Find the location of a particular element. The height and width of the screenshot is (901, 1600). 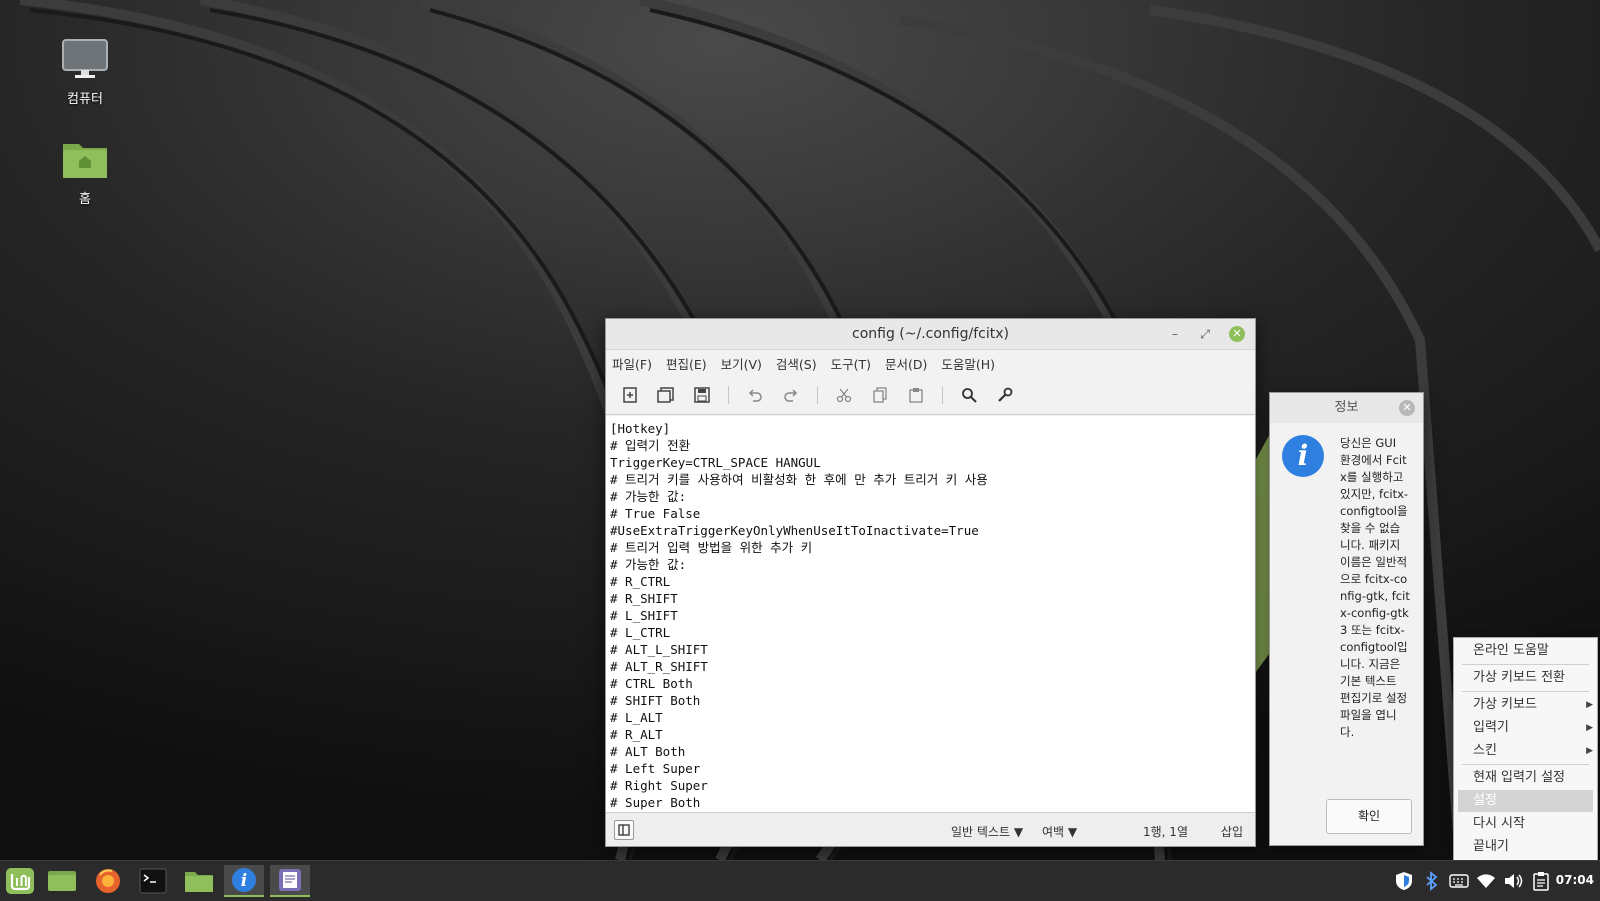

clock: 07:04 is located at coordinates (1575, 880).